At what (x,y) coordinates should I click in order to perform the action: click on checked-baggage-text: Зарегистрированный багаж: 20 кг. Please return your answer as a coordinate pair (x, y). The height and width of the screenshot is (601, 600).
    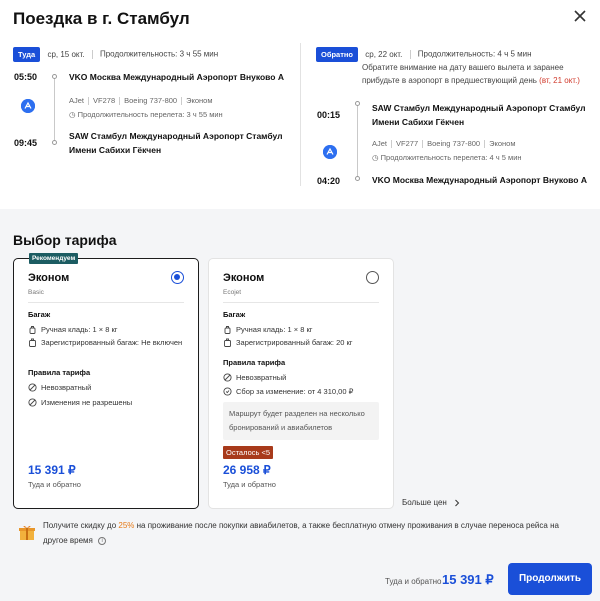
    Looking at the image, I should click on (294, 342).